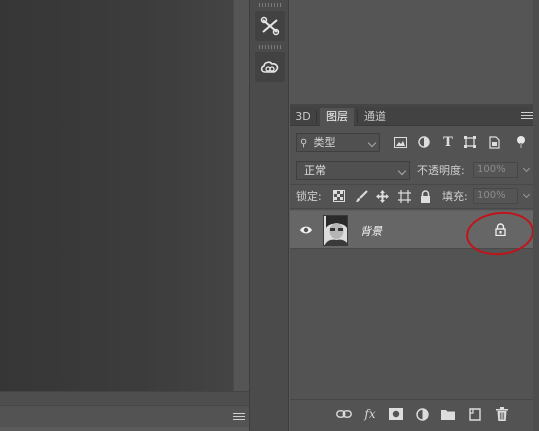  I want to click on layers-panel-footer: fx, so click(414, 413).